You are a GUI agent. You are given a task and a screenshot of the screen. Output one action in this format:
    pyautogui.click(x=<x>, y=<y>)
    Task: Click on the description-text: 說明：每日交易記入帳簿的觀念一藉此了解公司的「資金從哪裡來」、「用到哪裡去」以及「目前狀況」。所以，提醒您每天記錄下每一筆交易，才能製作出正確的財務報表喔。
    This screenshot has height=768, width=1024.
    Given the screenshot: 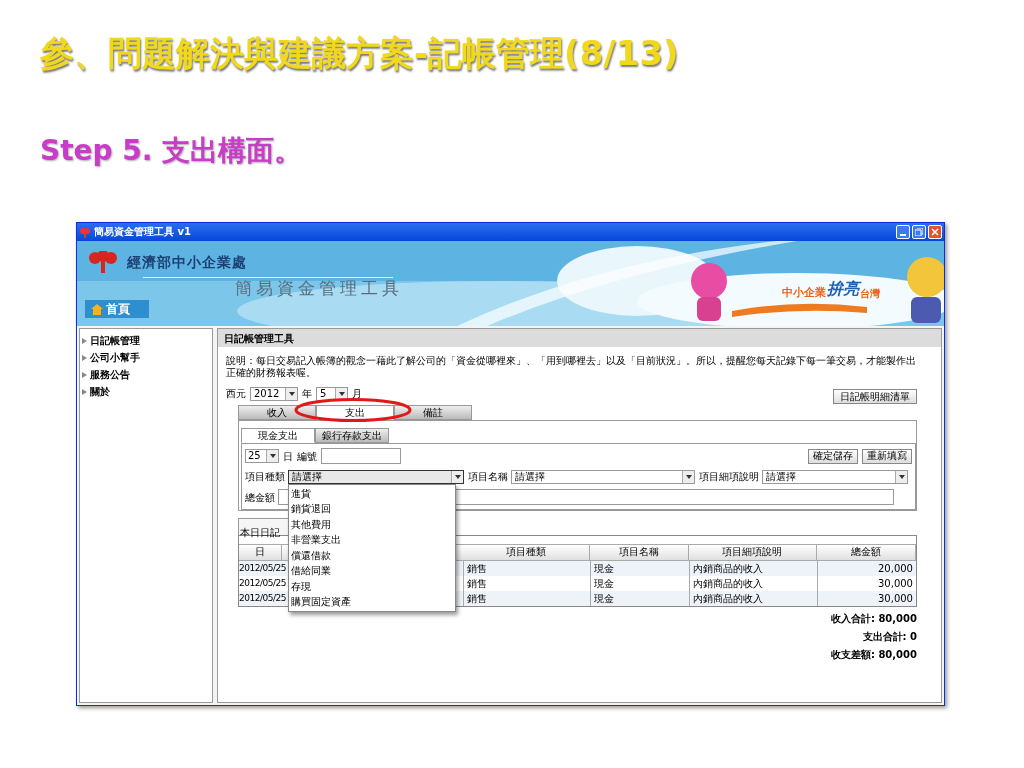 What is the action you would take?
    pyautogui.click(x=571, y=367)
    